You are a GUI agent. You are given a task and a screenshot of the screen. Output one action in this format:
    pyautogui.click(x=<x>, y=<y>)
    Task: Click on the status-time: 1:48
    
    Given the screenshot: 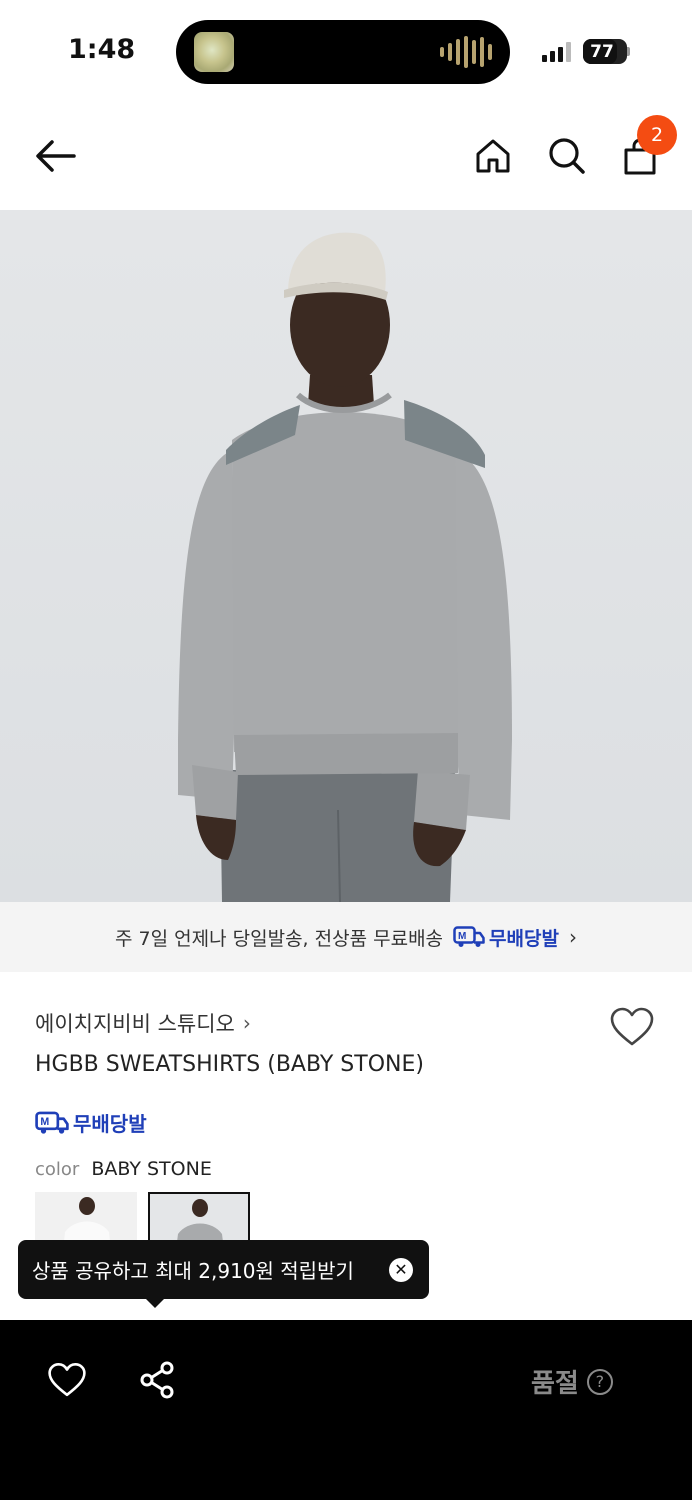 What is the action you would take?
    pyautogui.click(x=102, y=49)
    